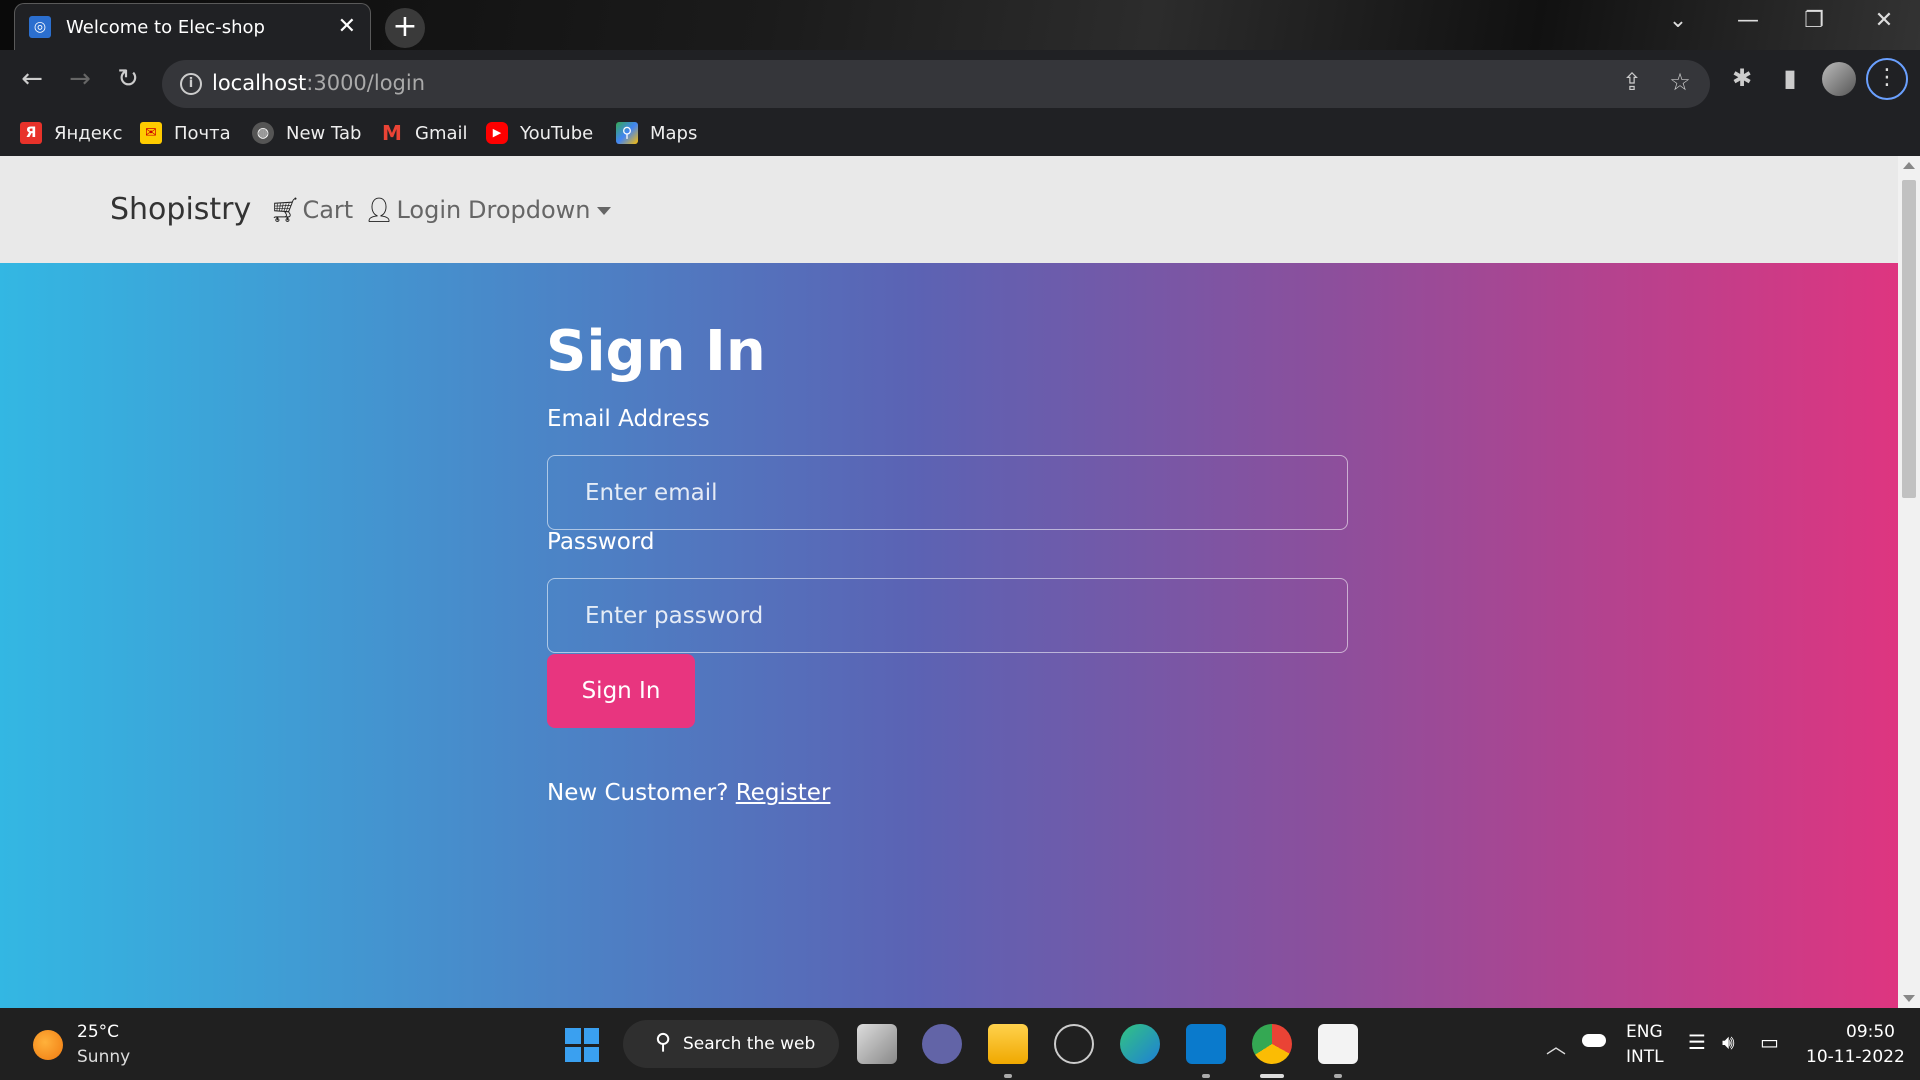  I want to click on mail-icon: ✉, so click(151, 133).